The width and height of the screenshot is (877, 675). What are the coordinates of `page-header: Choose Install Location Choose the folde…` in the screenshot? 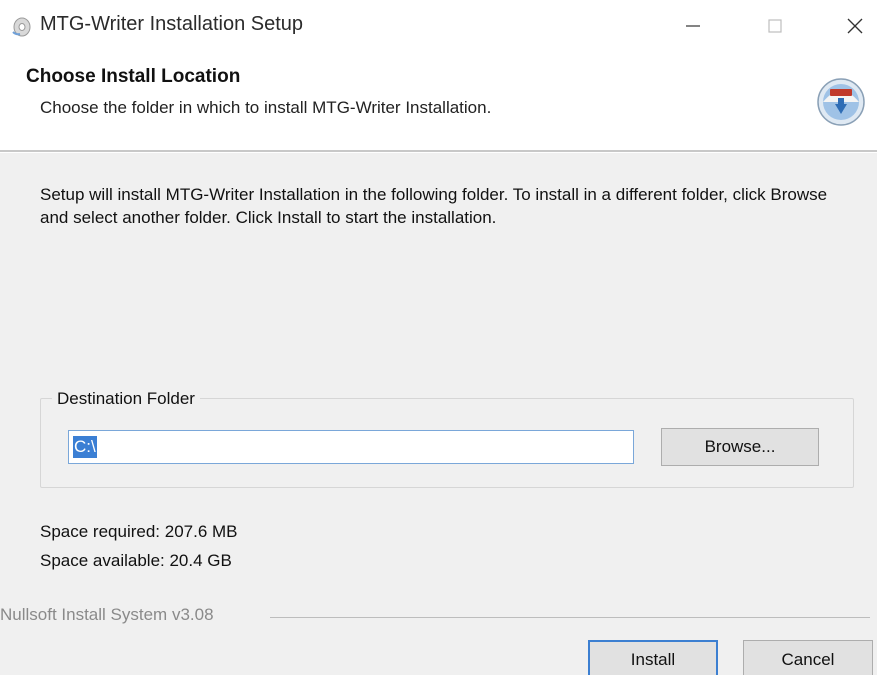 It's located at (438, 101).